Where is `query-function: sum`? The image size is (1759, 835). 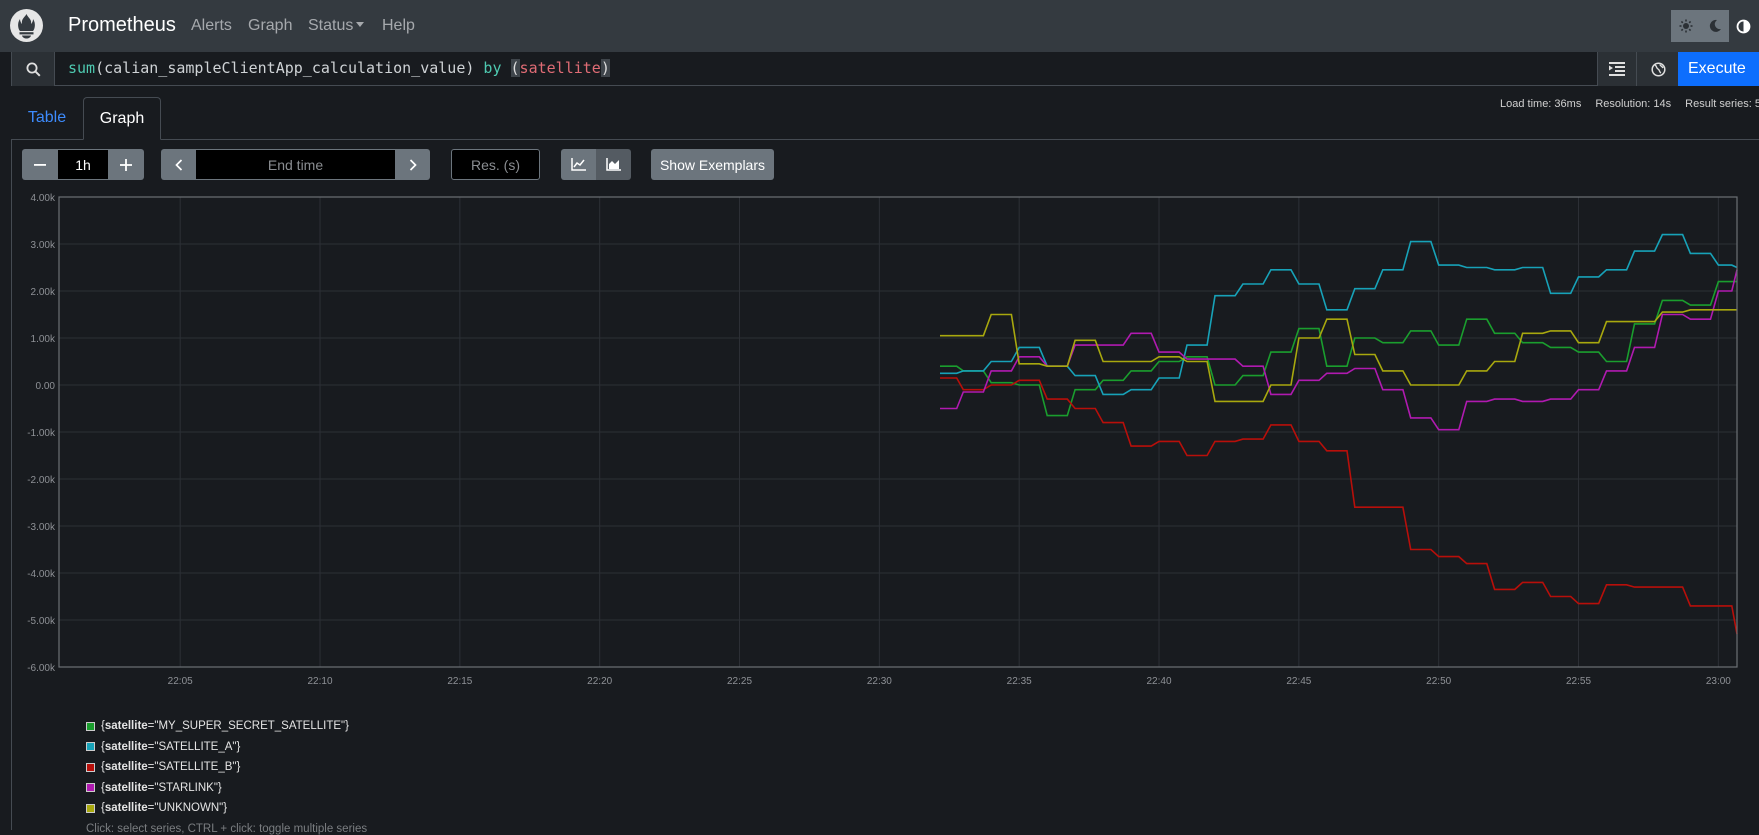
query-function: sum is located at coordinates (82, 68).